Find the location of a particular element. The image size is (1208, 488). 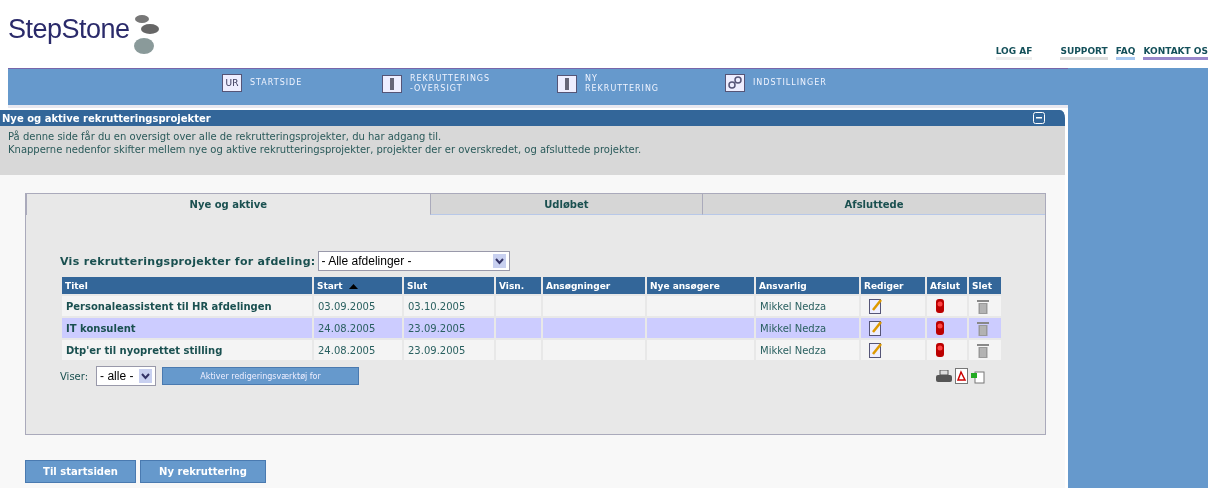

column-header: Ansøgninger is located at coordinates (594, 285).